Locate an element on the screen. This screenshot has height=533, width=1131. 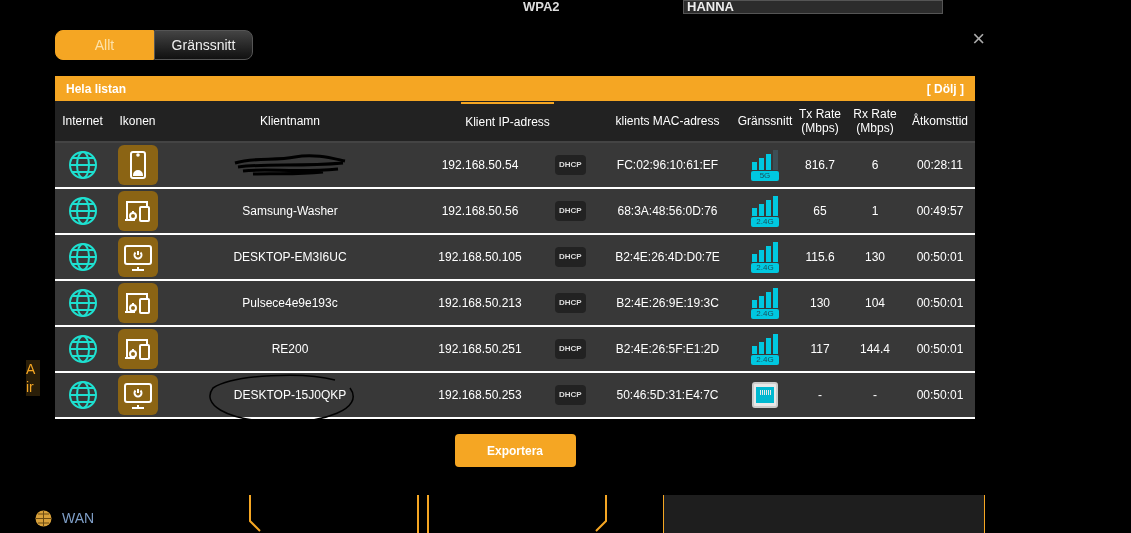
tx-rate: - is located at coordinates (820, 395).